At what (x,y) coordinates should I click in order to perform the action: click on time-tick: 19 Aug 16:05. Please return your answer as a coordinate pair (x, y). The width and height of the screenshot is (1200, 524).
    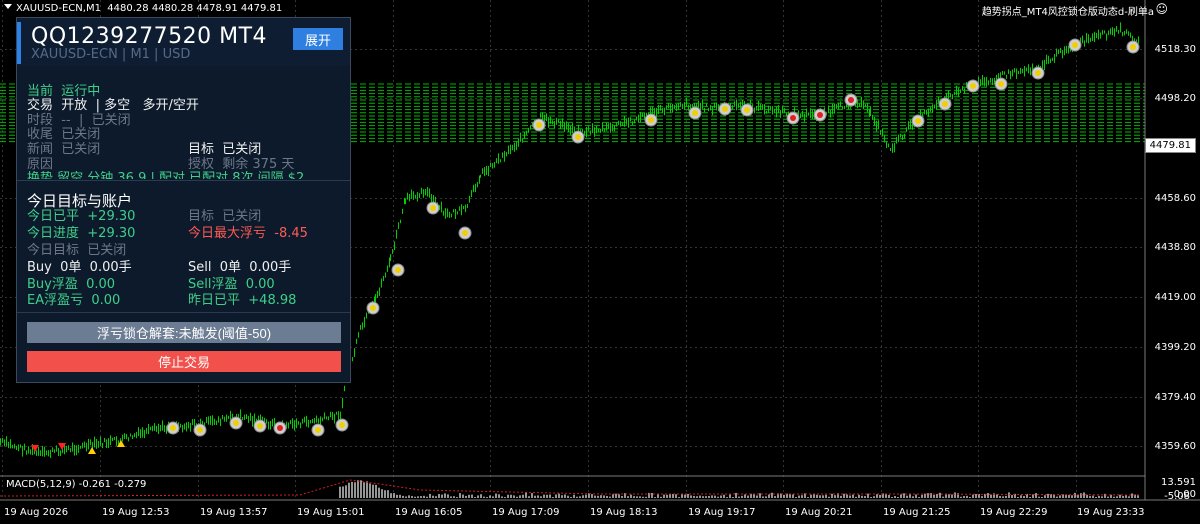
    Looking at the image, I should click on (429, 512).